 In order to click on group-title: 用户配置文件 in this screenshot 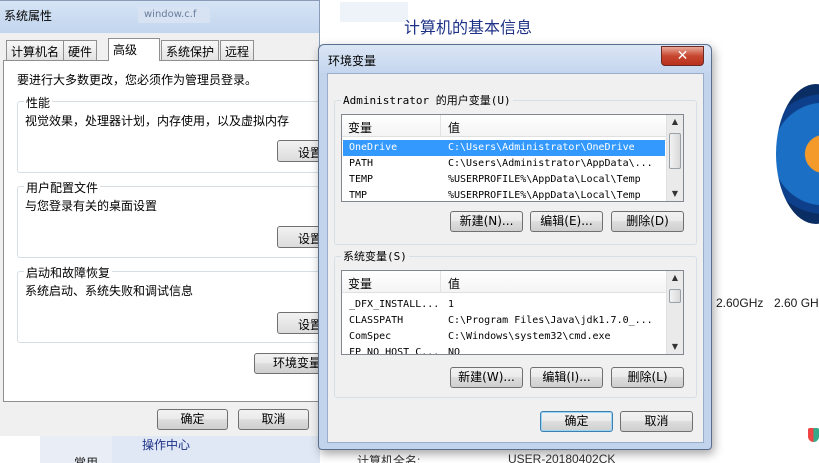, I will do `click(62, 187)`.